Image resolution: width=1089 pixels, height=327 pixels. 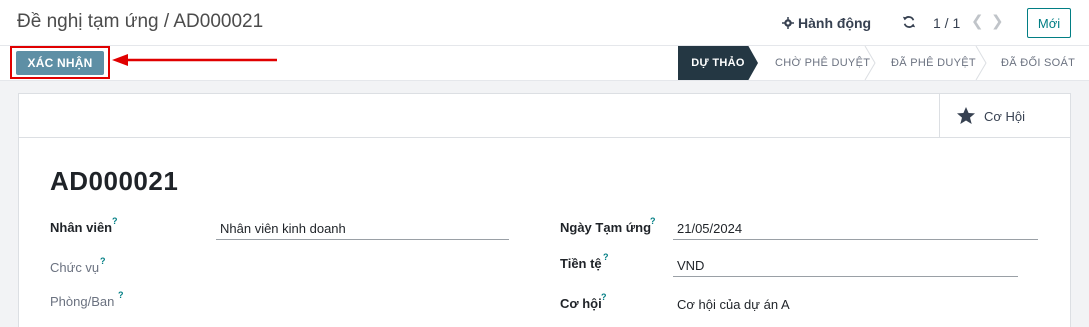 What do you see at coordinates (82, 301) in the screenshot?
I see `field-label-department: Phòng/Ban` at bounding box center [82, 301].